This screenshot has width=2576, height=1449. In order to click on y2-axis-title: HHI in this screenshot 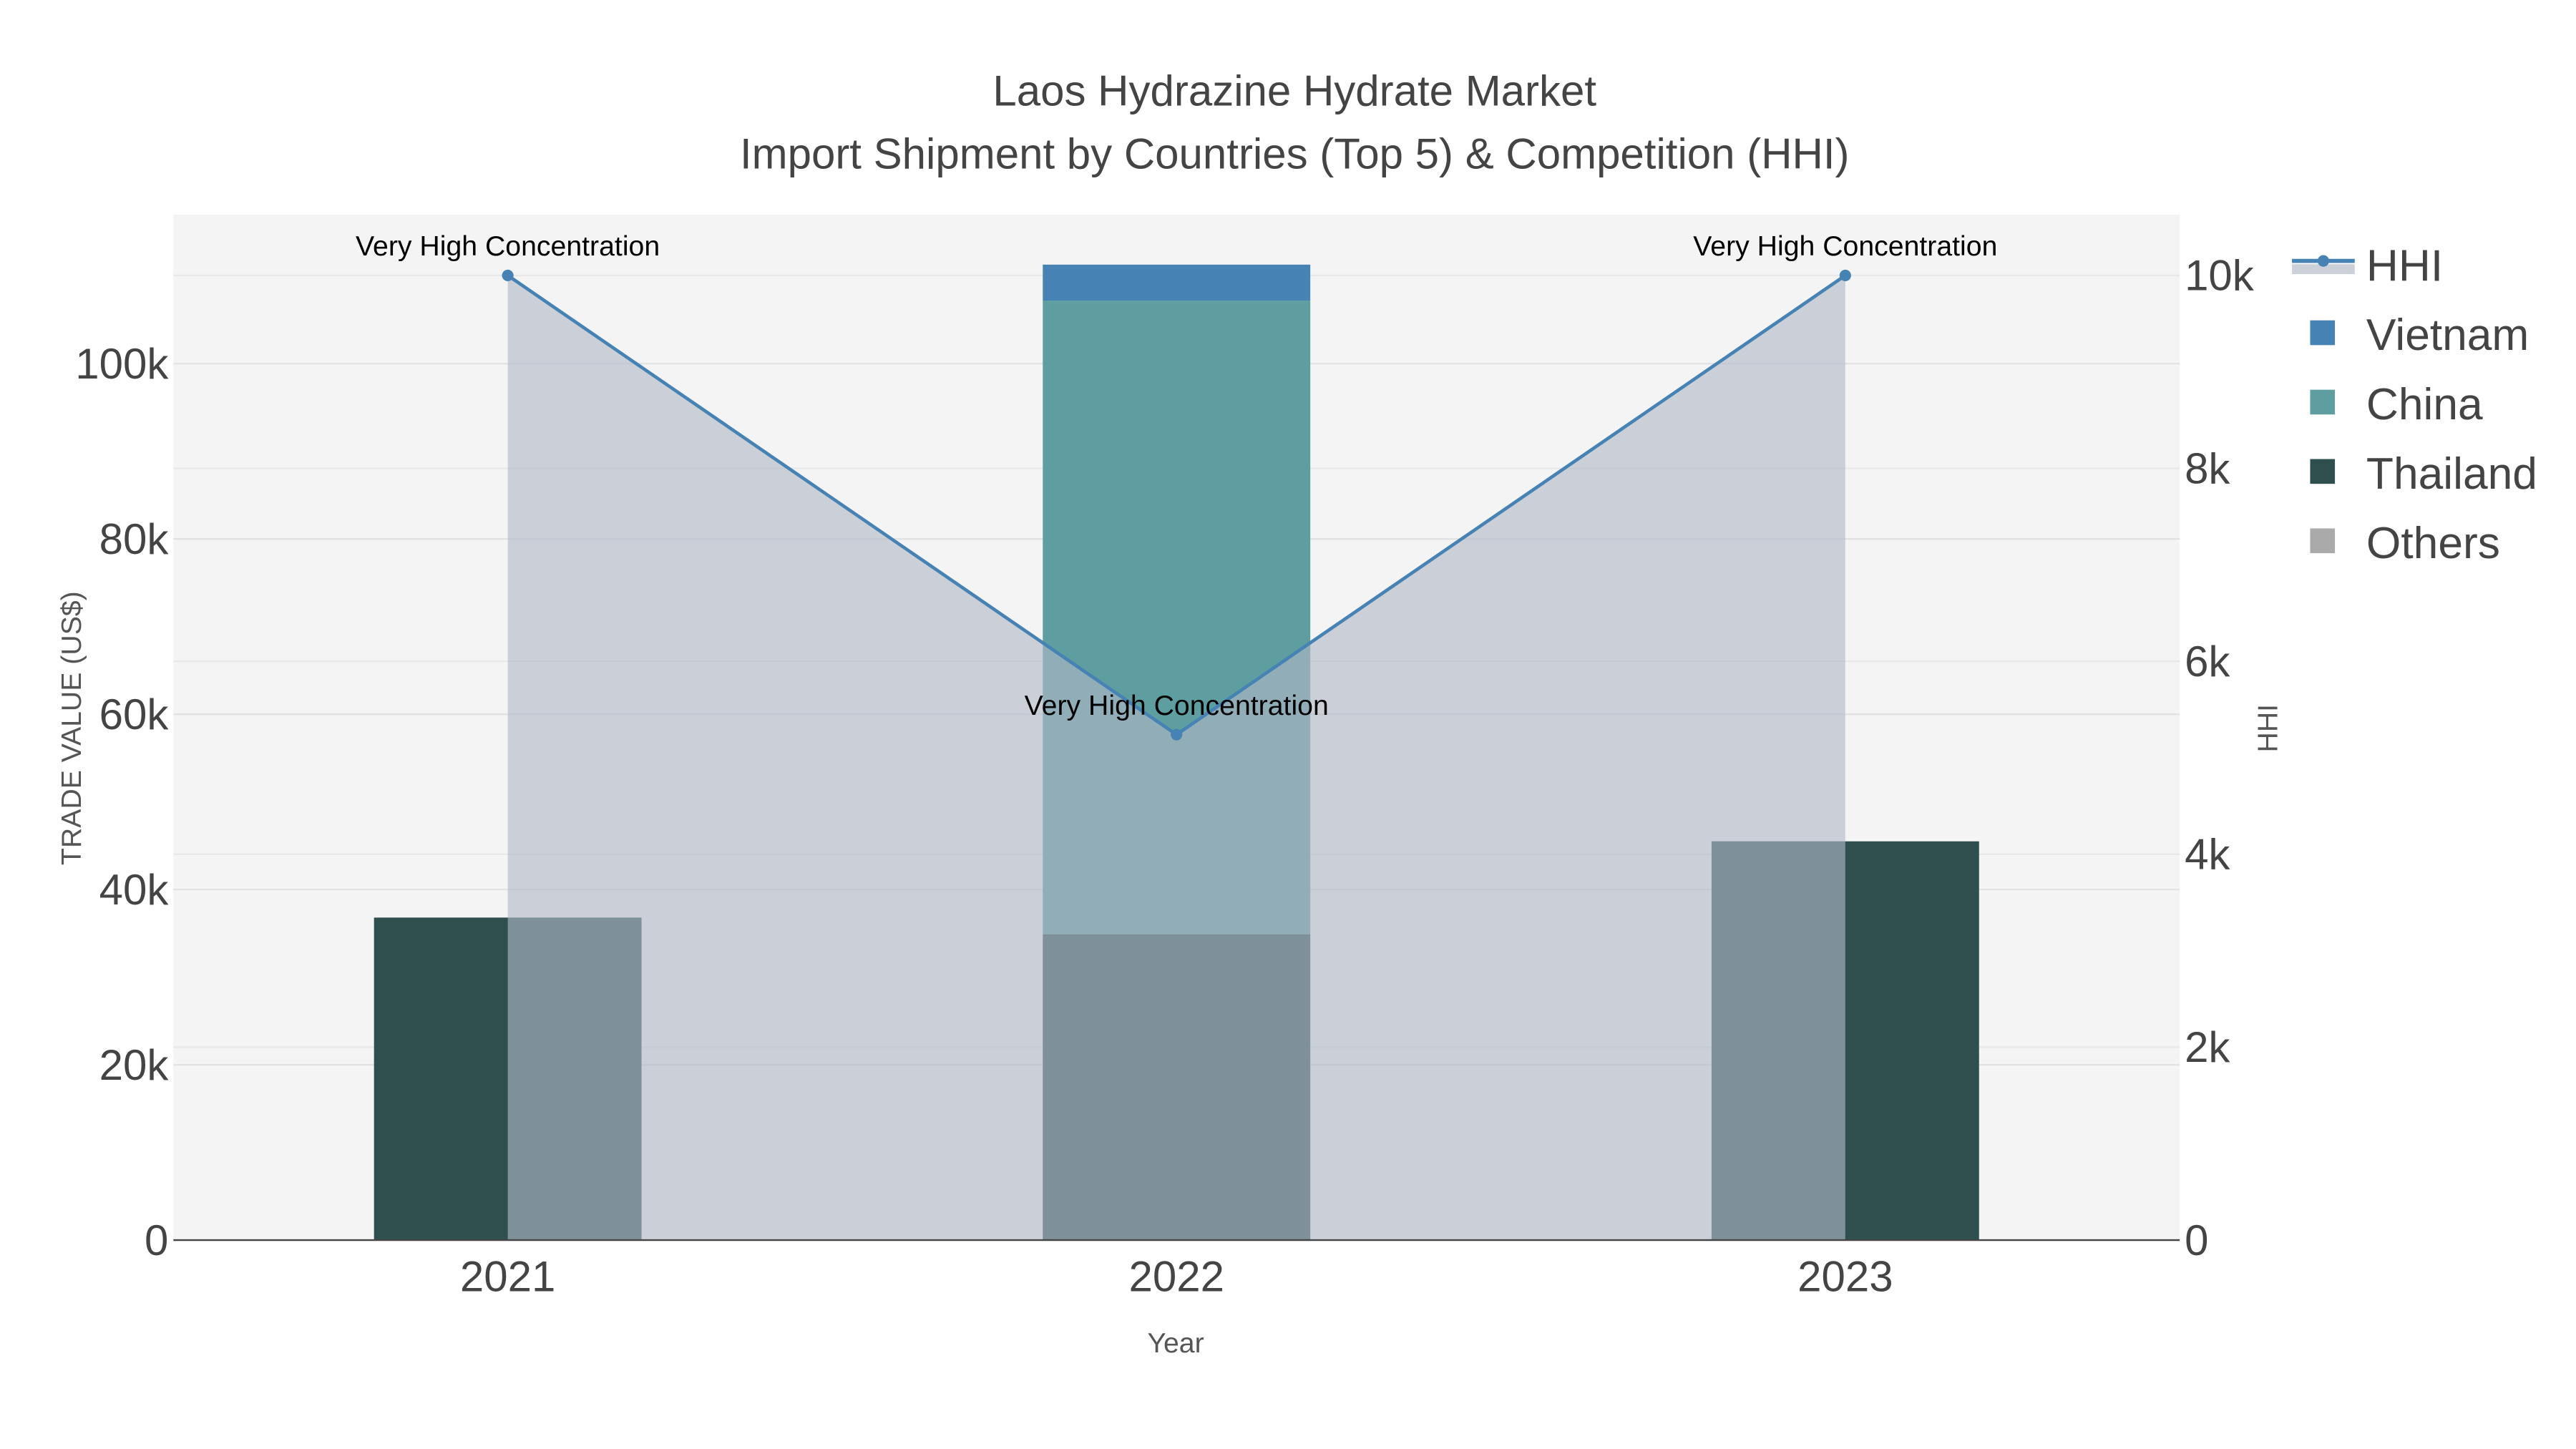, I will do `click(2267, 728)`.